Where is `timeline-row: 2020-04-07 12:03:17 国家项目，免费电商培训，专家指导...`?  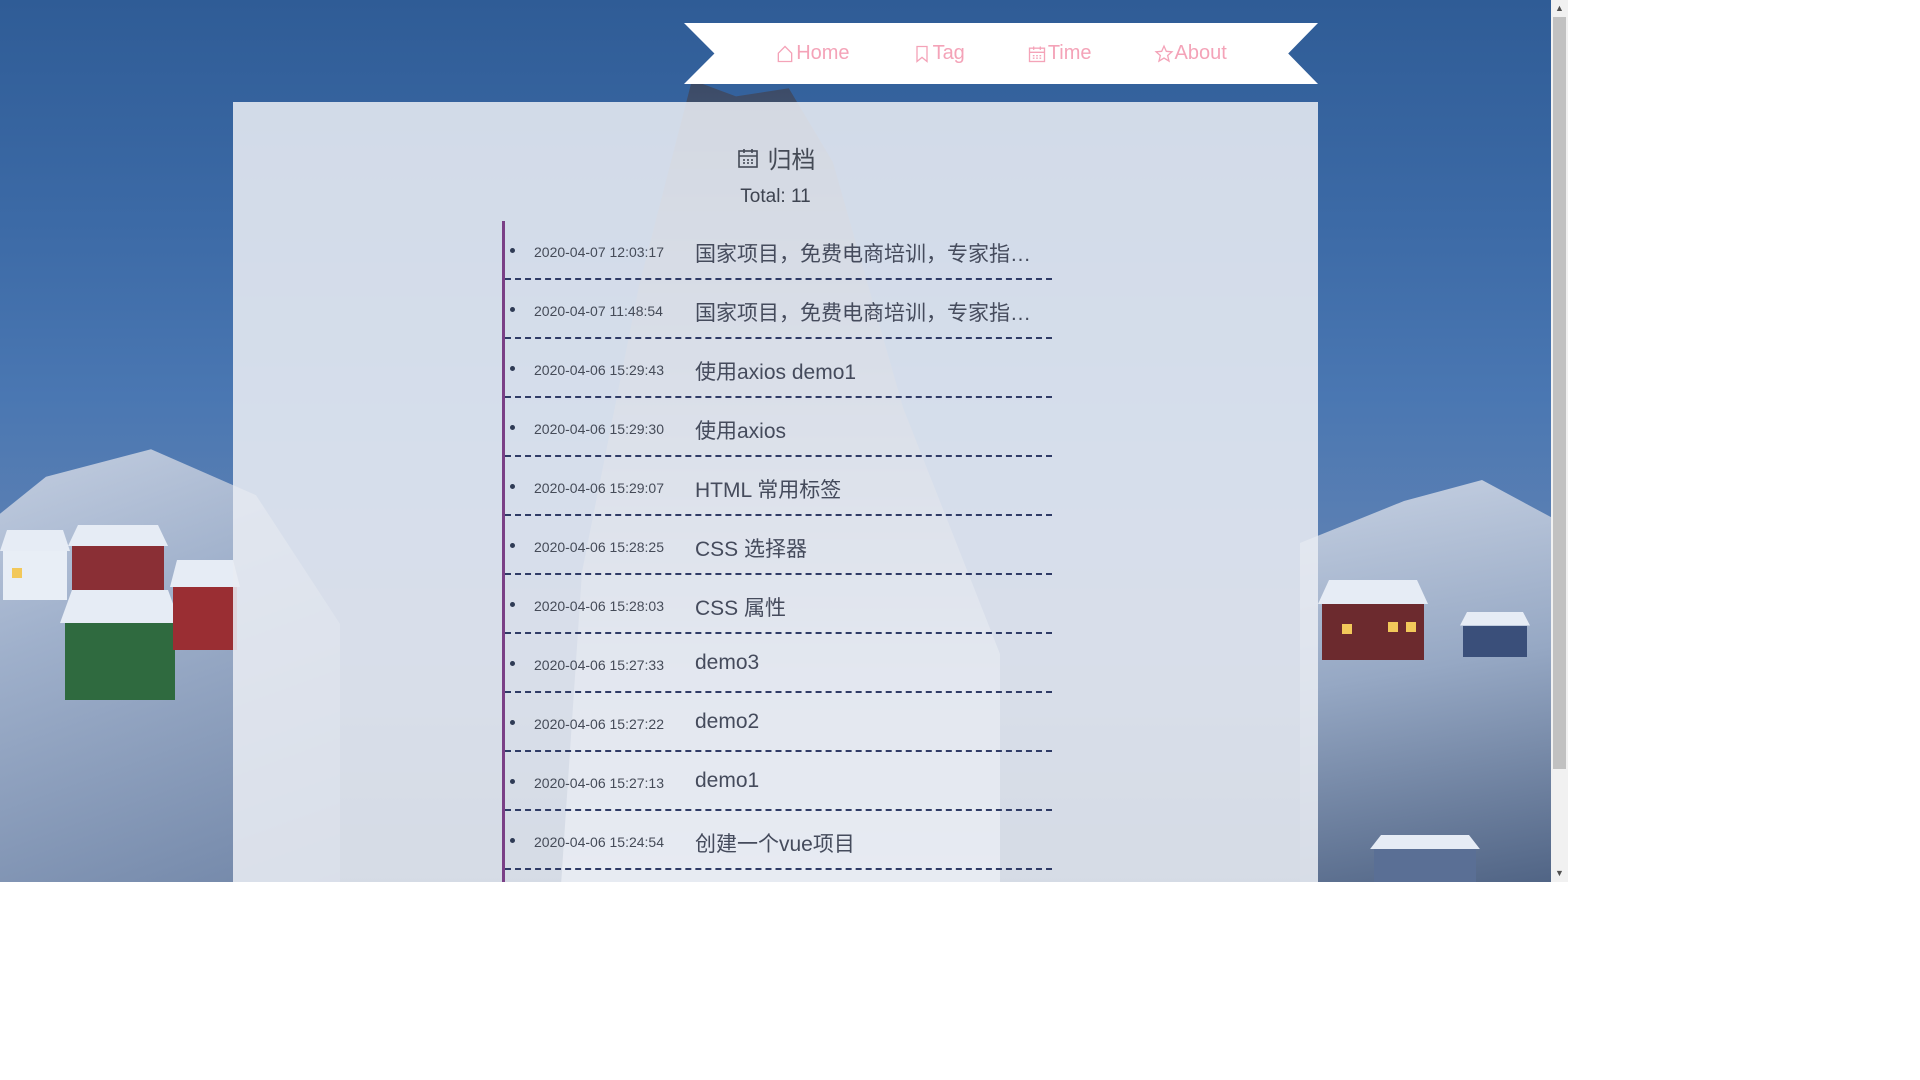 timeline-row: 2020-04-07 12:03:17 国家项目，免费电商培训，专家指导... is located at coordinates (778, 250).